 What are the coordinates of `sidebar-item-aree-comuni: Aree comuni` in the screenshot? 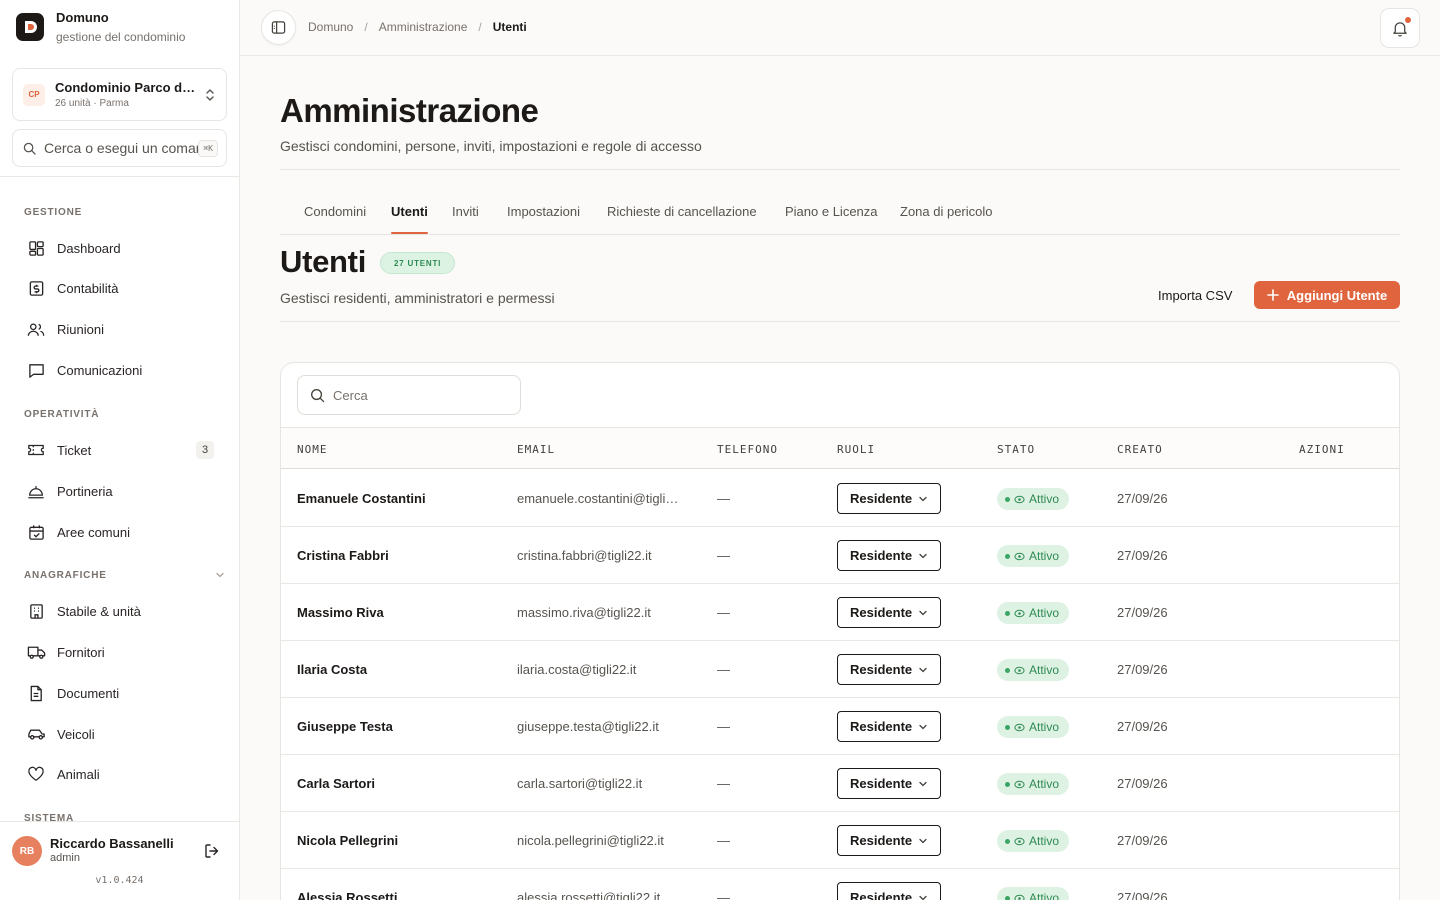 It's located at (120, 532).